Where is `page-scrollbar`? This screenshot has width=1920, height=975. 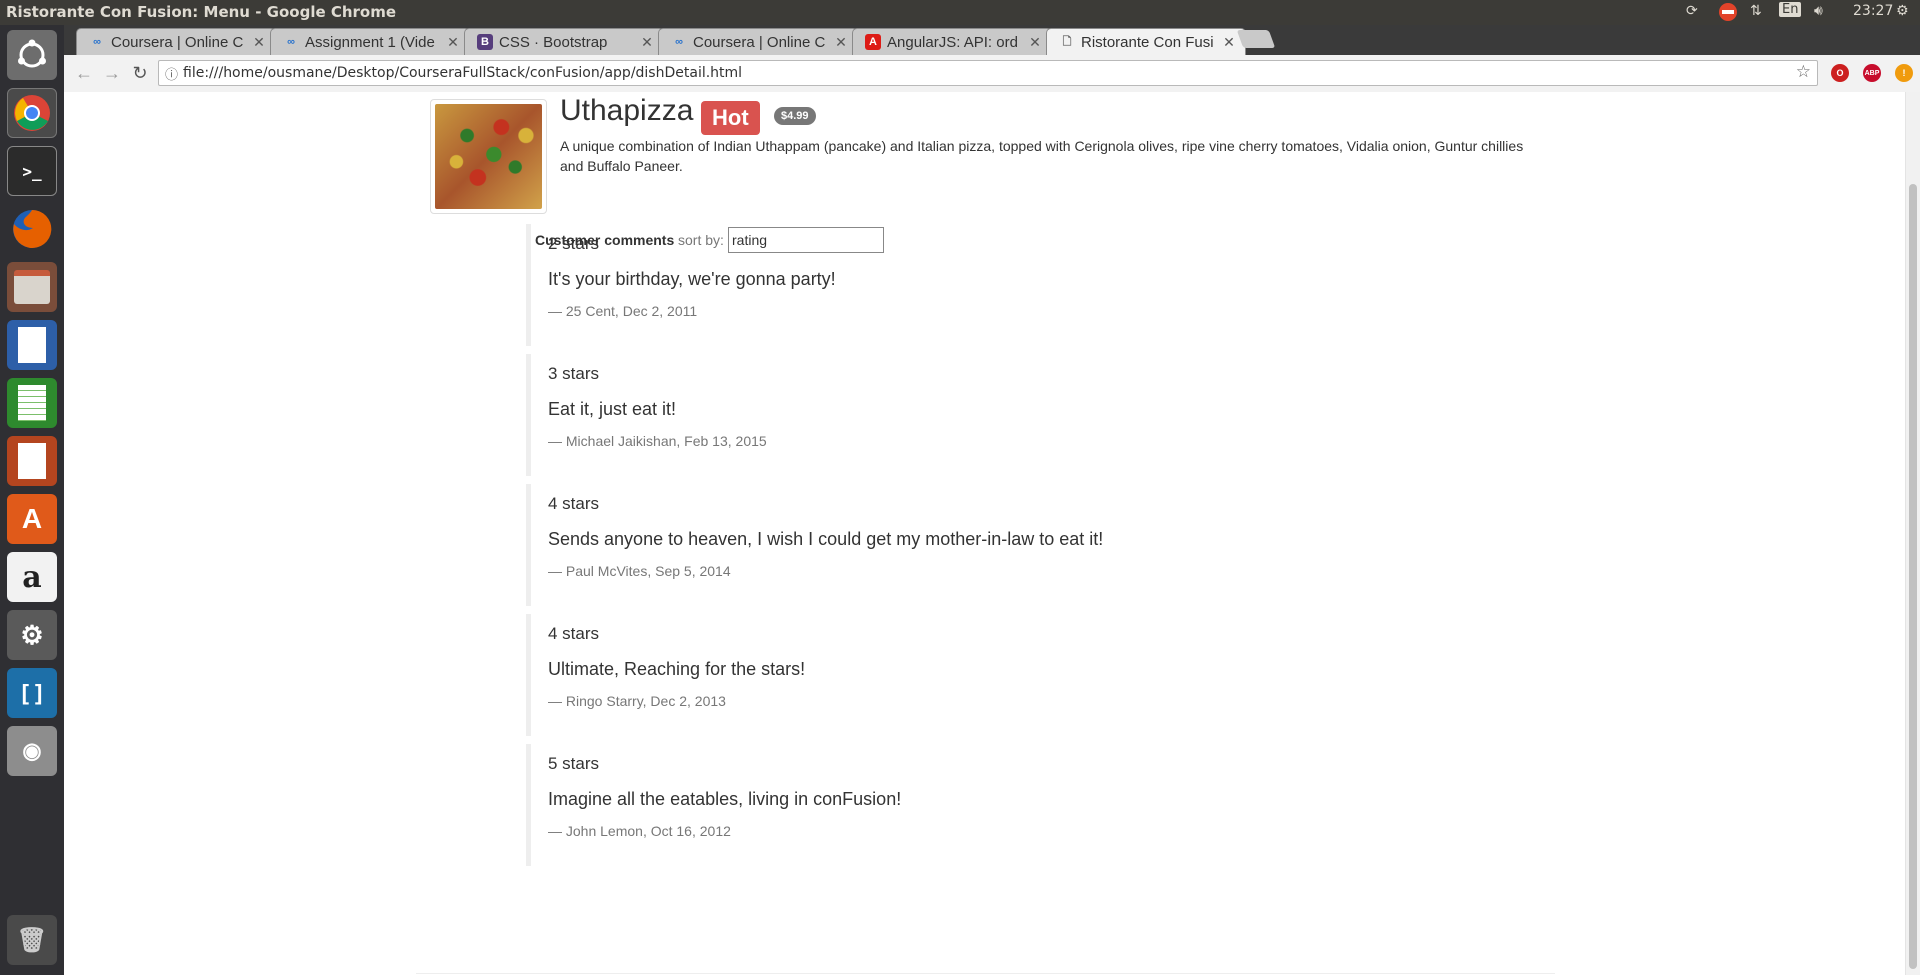
page-scrollbar is located at coordinates (1912, 533).